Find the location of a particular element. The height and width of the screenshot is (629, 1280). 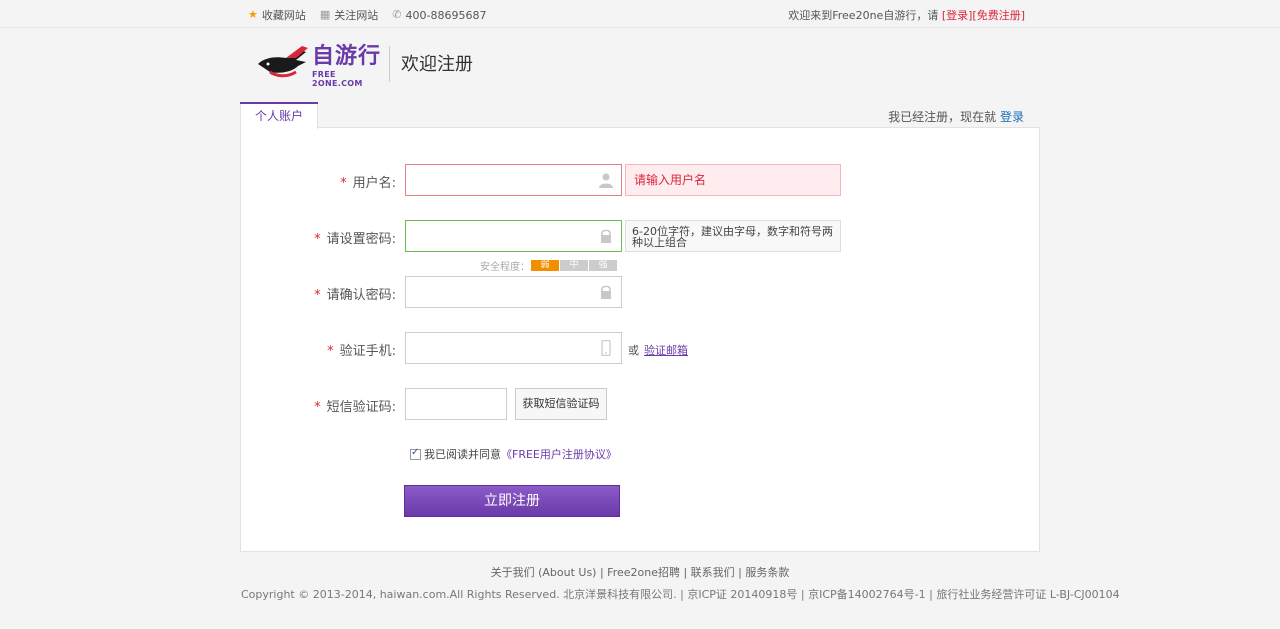

password-label-text: 请设置密码: is located at coordinates (361, 239).